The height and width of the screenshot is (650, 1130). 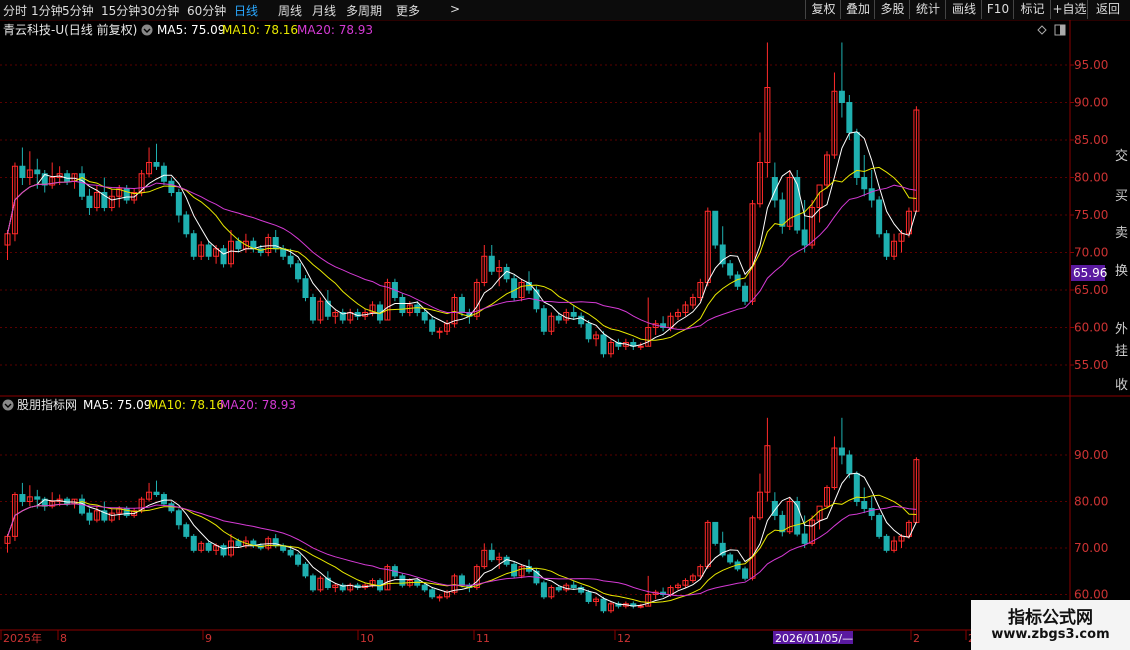 I want to click on period-tab: 分时, so click(x=15, y=10).